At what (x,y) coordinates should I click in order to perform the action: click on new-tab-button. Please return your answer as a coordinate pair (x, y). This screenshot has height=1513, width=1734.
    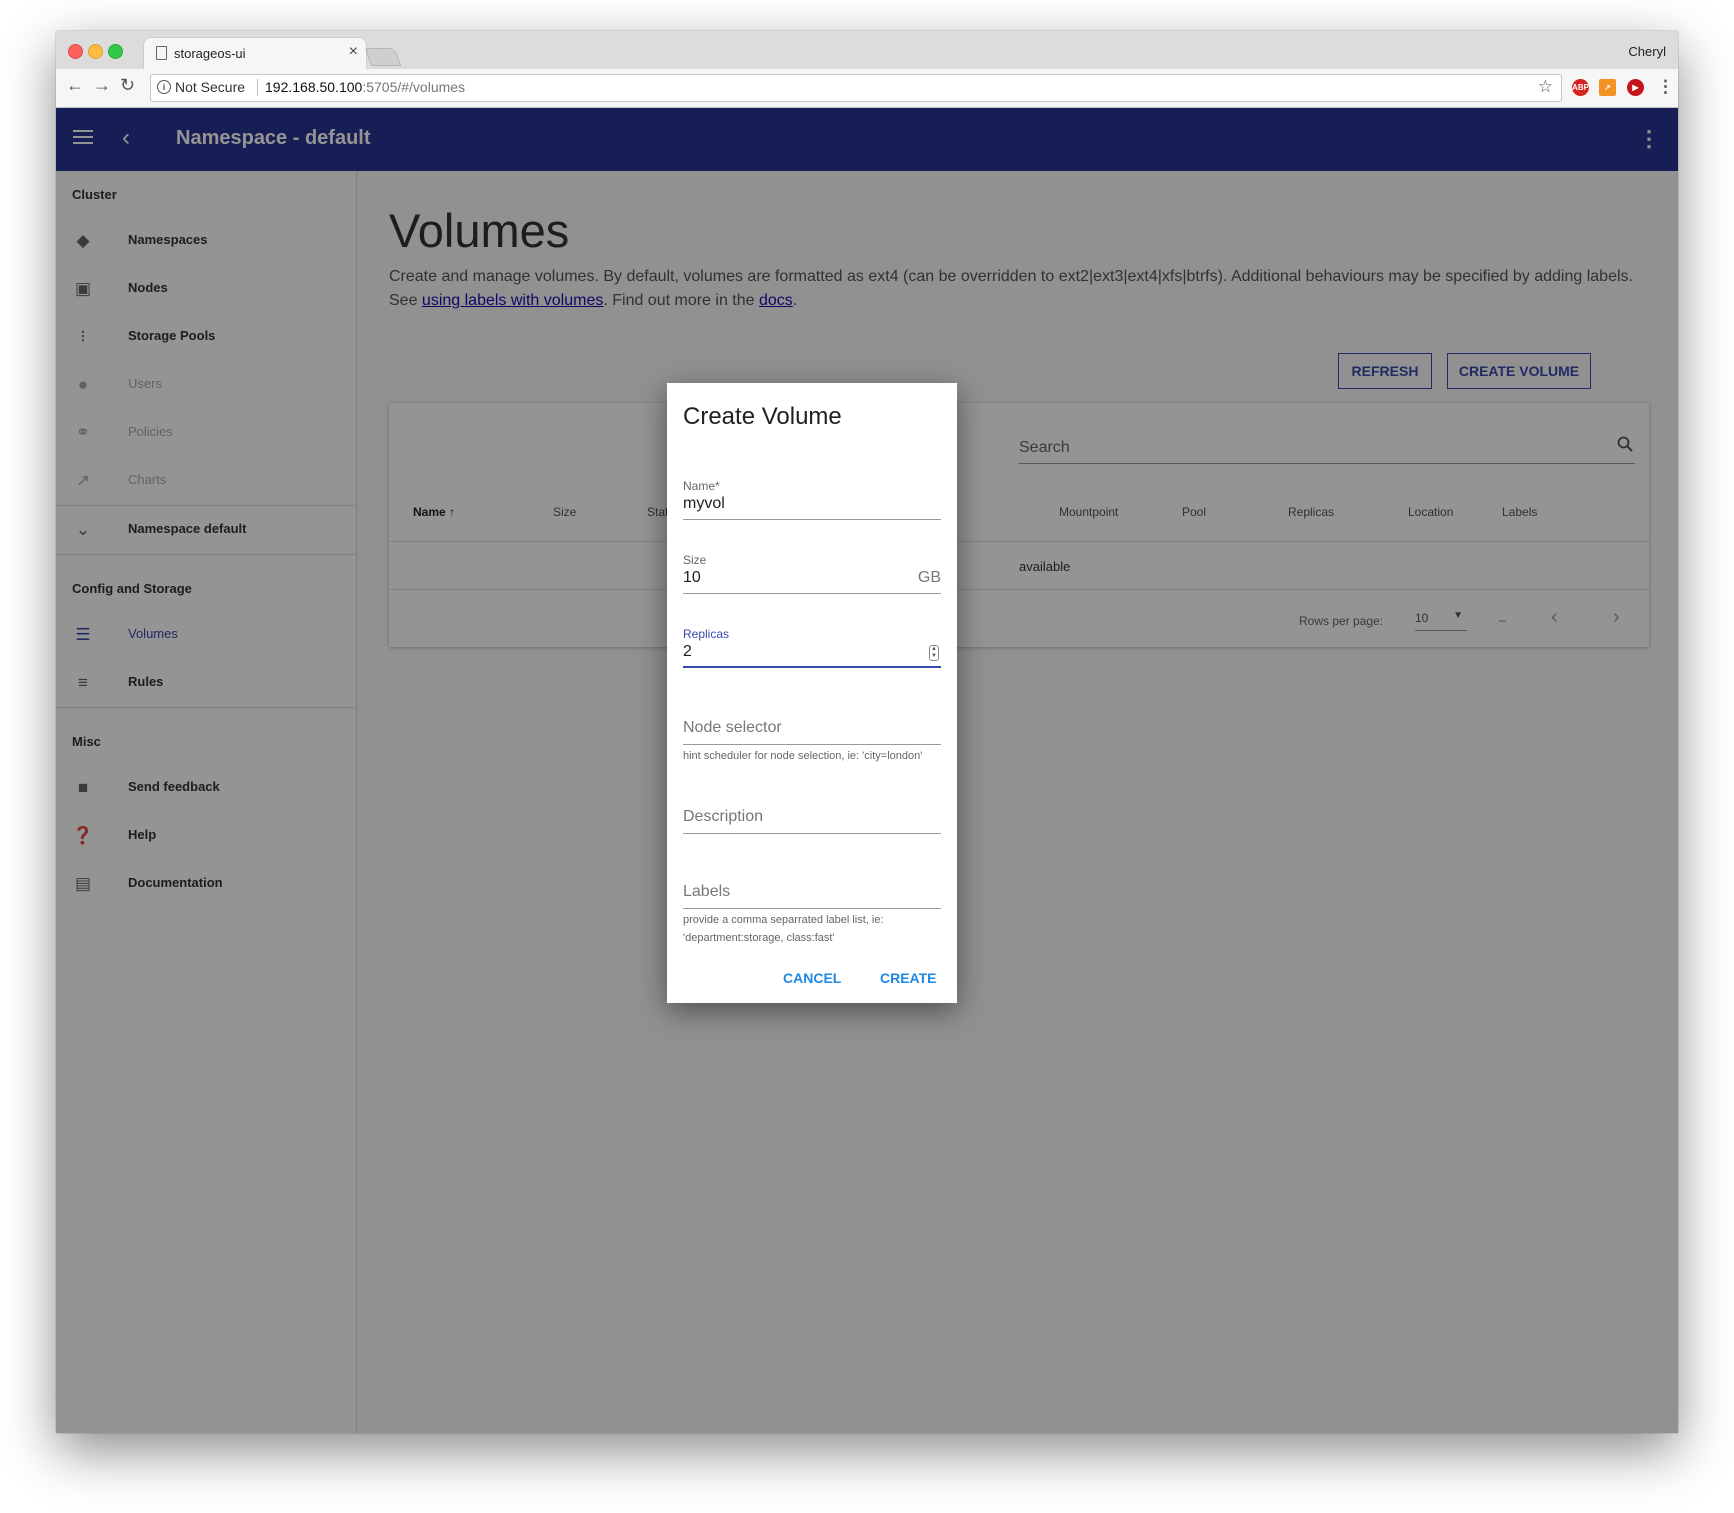
    Looking at the image, I should click on (383, 57).